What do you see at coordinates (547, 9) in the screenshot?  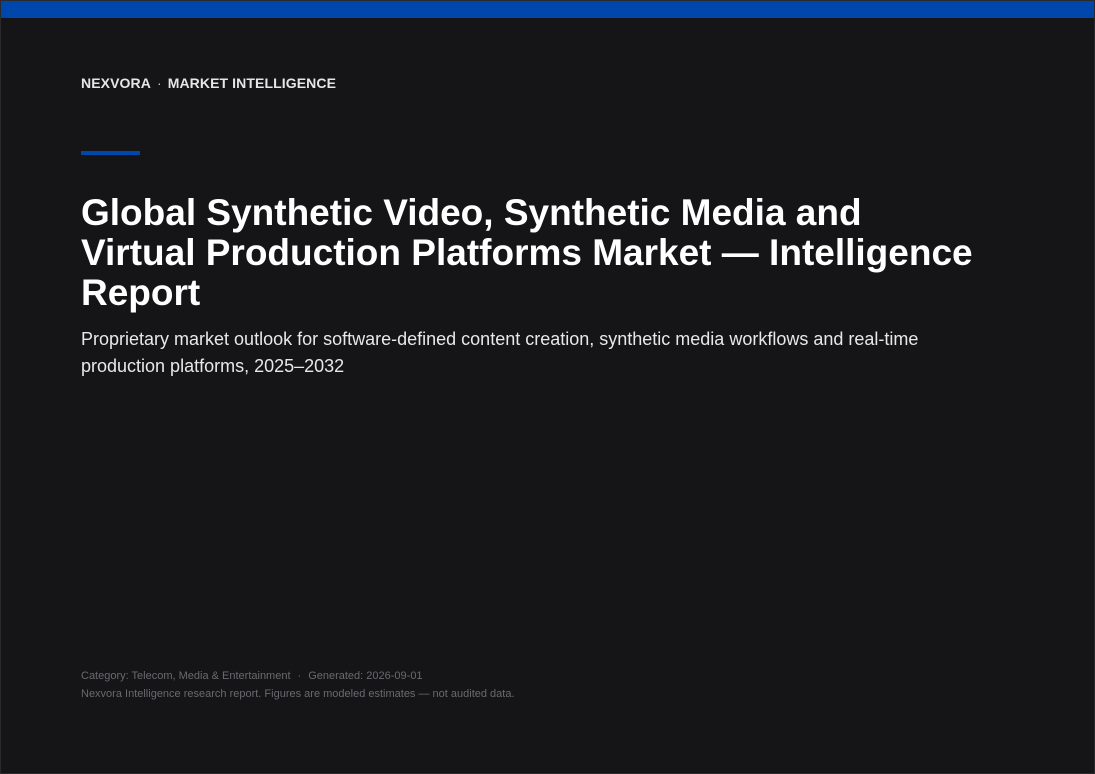 I see `top-accent-bar` at bounding box center [547, 9].